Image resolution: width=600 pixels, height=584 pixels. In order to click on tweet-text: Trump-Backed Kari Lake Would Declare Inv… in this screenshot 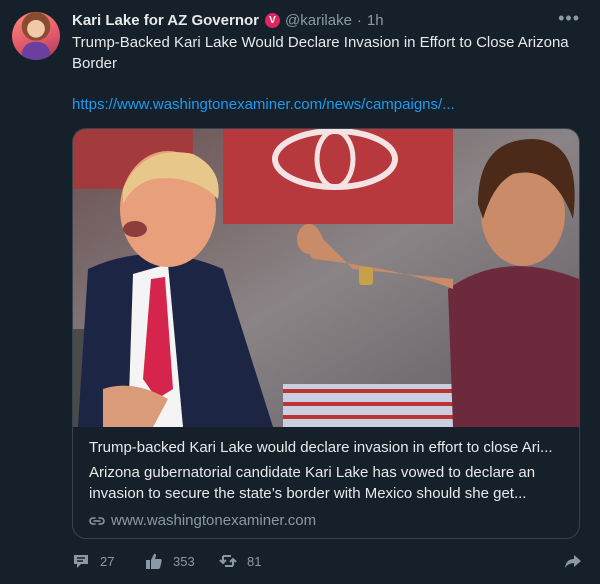, I will do `click(320, 53)`.